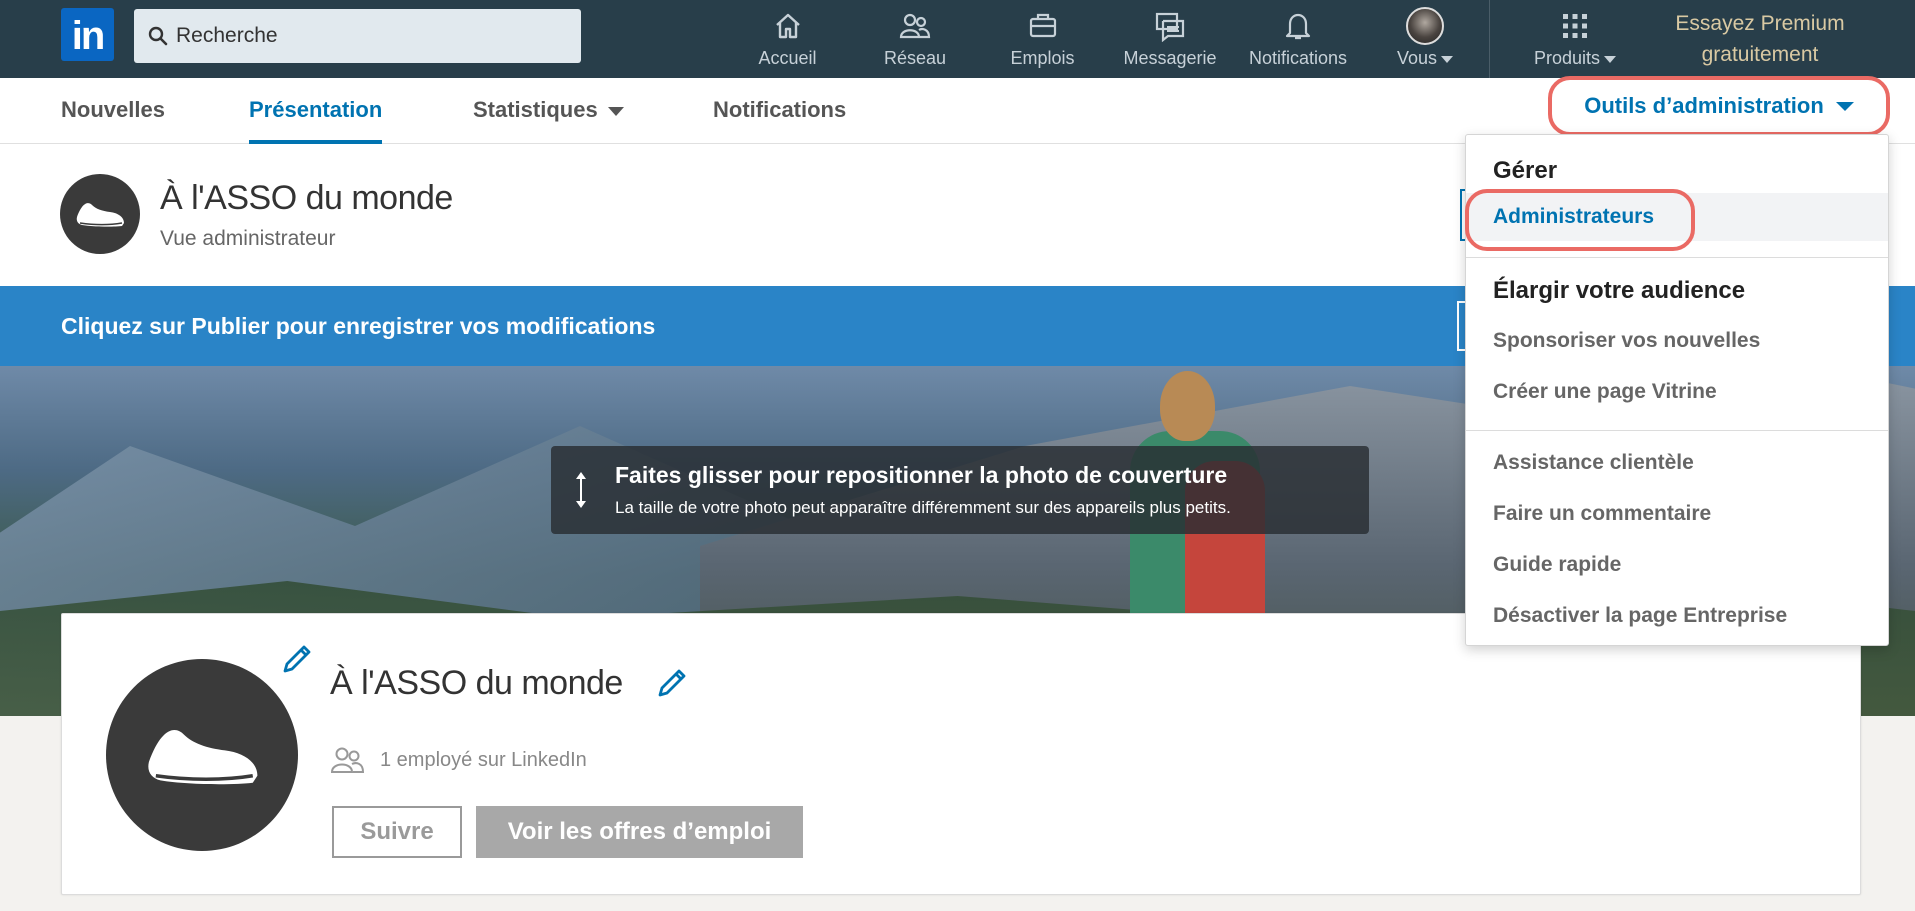 Image resolution: width=1915 pixels, height=911 pixels. I want to click on premium-line-2: gratuitement, so click(1760, 54).